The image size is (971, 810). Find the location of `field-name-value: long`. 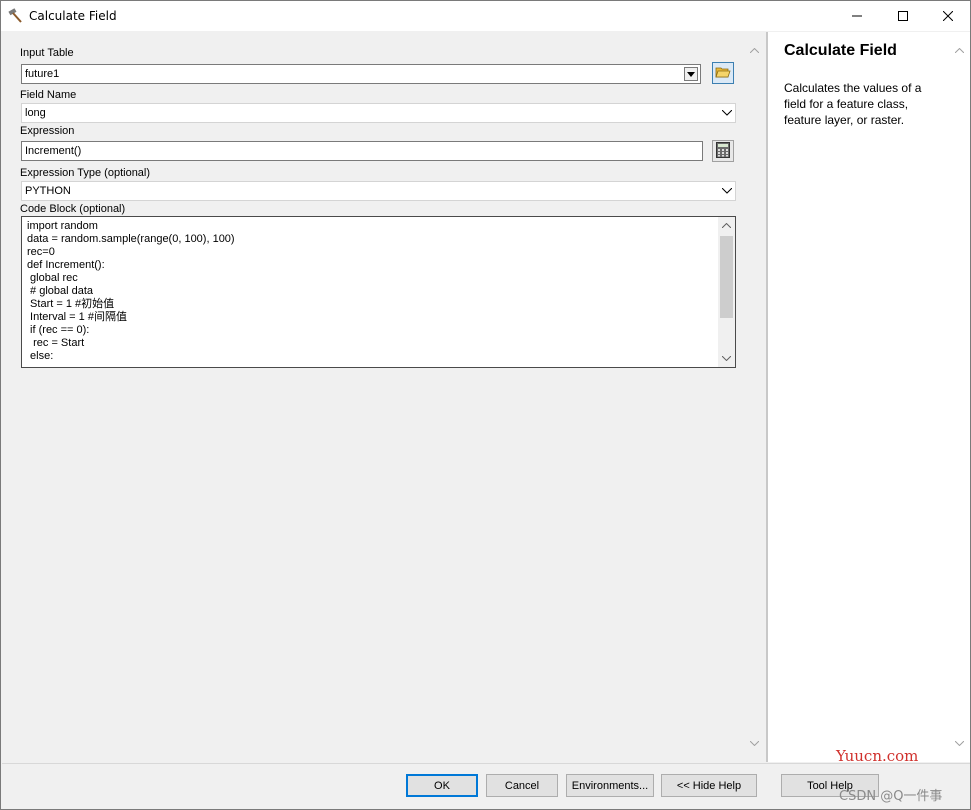

field-name-value: long is located at coordinates (35, 113).